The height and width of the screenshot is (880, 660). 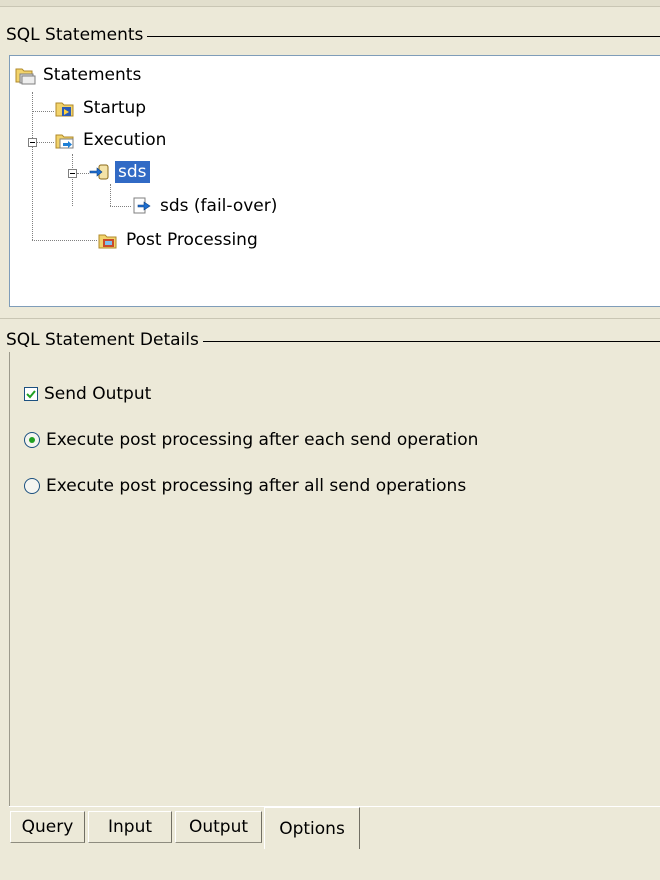 I want to click on tree-node-label: Statements, so click(x=92, y=75).